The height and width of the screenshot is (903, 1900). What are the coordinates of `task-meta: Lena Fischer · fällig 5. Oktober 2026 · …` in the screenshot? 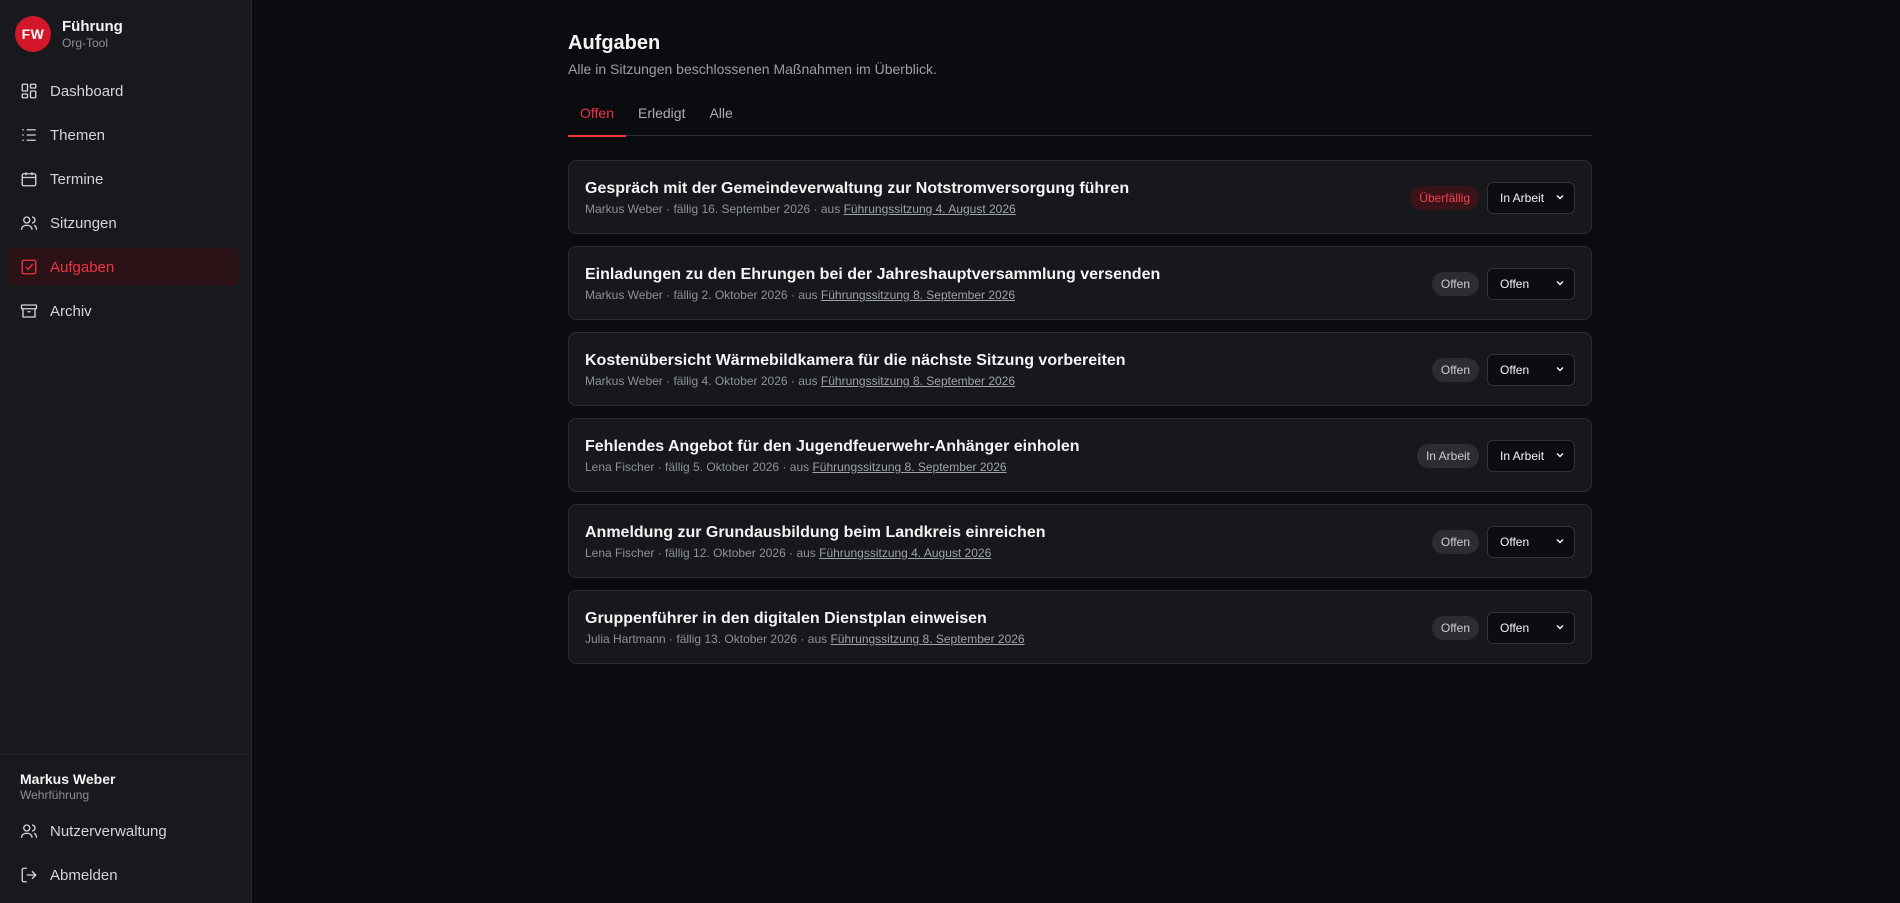 It's located at (796, 467).